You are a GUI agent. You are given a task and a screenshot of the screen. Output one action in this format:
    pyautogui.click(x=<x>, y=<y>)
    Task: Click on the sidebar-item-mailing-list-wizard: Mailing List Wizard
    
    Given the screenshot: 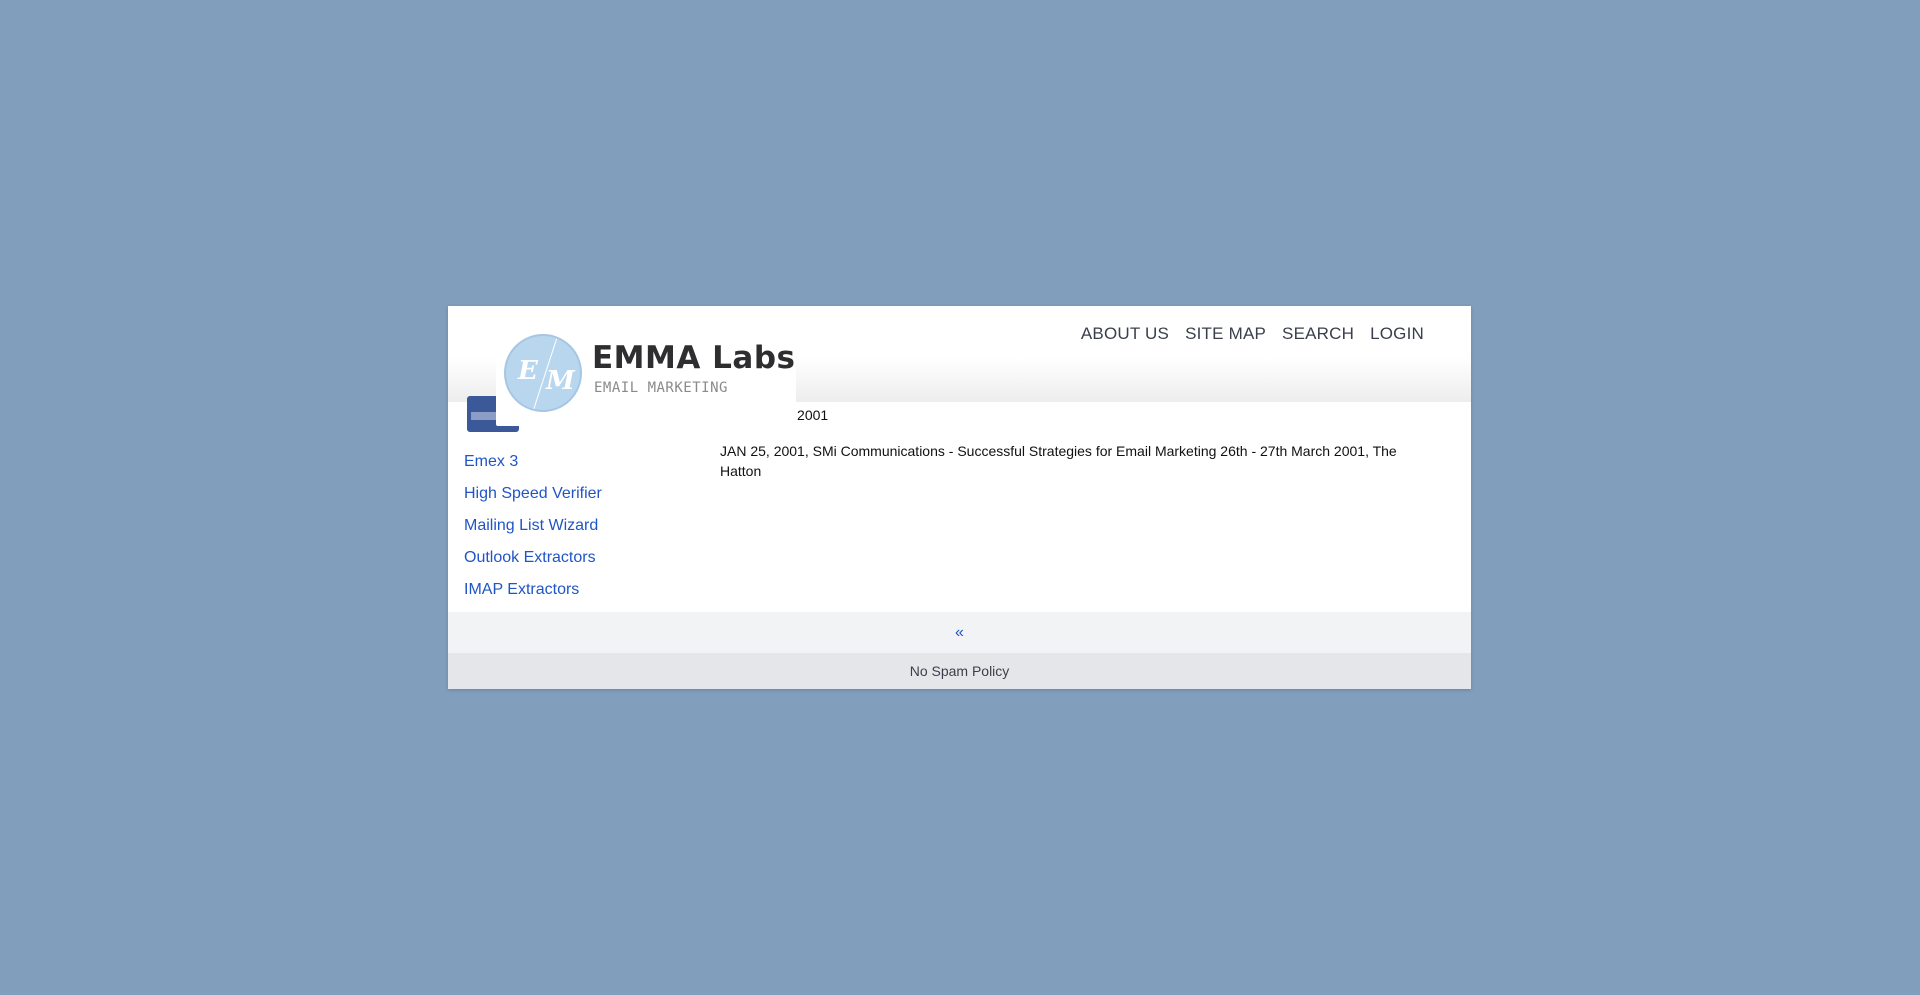 What is the action you would take?
    pyautogui.click(x=574, y=526)
    